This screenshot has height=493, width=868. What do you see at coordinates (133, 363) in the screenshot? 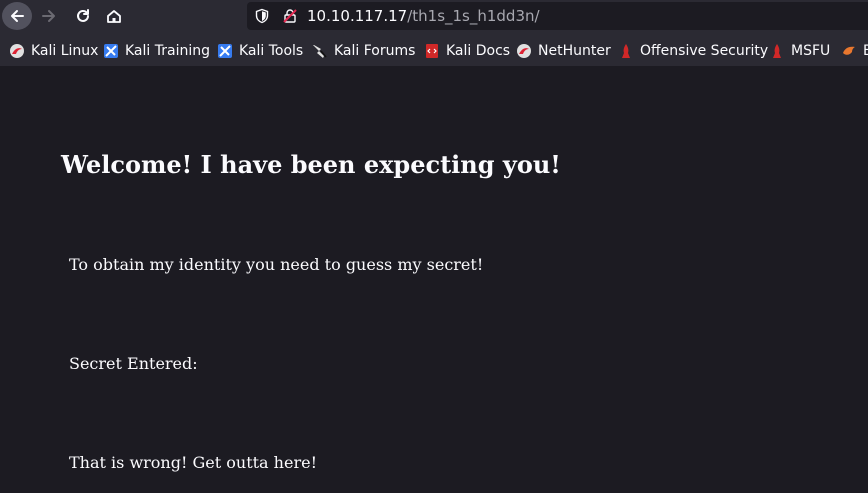
I see `secret-entered-label: Secret Entered:` at bounding box center [133, 363].